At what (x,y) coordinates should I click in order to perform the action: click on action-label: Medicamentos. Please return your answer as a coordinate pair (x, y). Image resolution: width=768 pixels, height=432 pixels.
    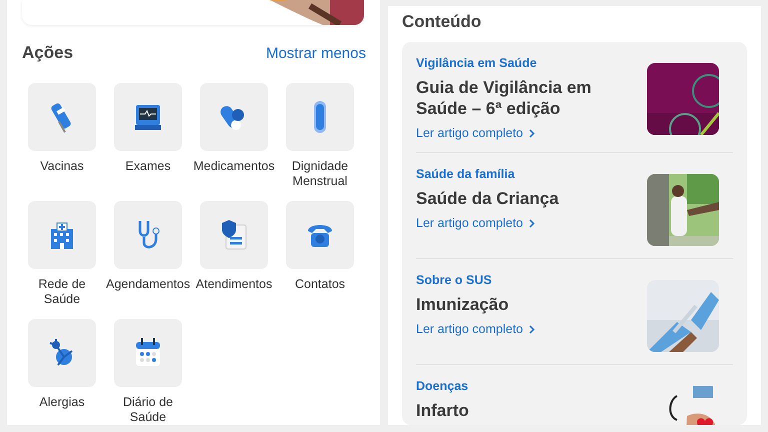
    Looking at the image, I should click on (234, 166).